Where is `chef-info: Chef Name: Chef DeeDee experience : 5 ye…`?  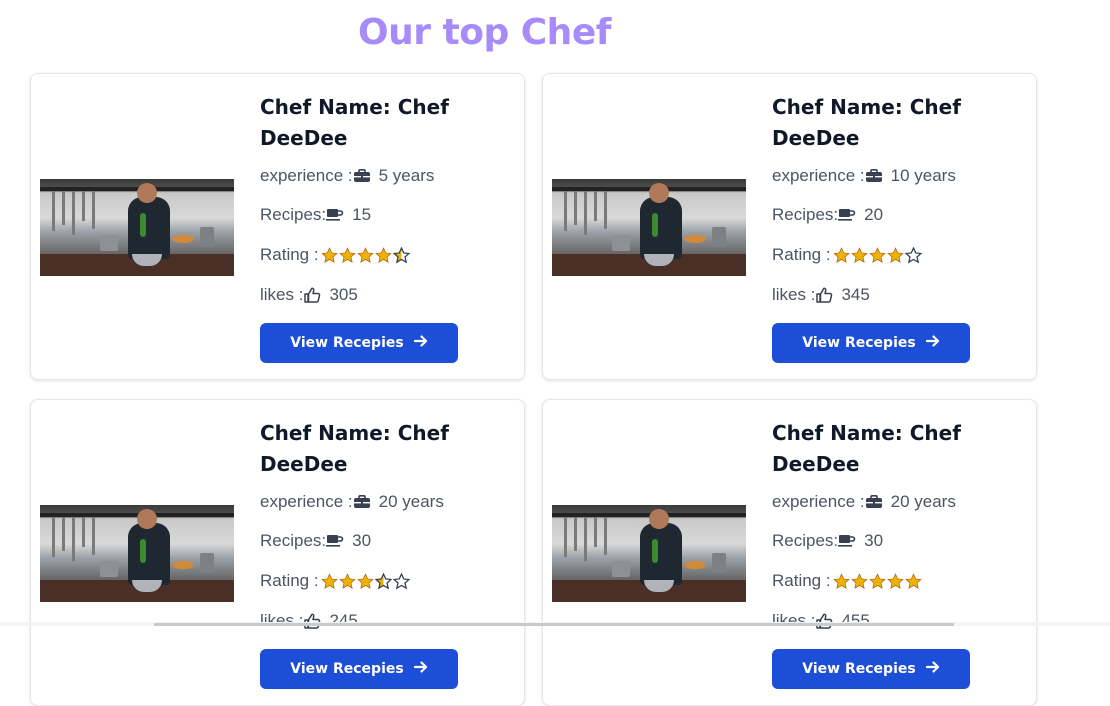 chef-info: Chef Name: Chef DeeDee experience : 5 ye… is located at coordinates (380, 227).